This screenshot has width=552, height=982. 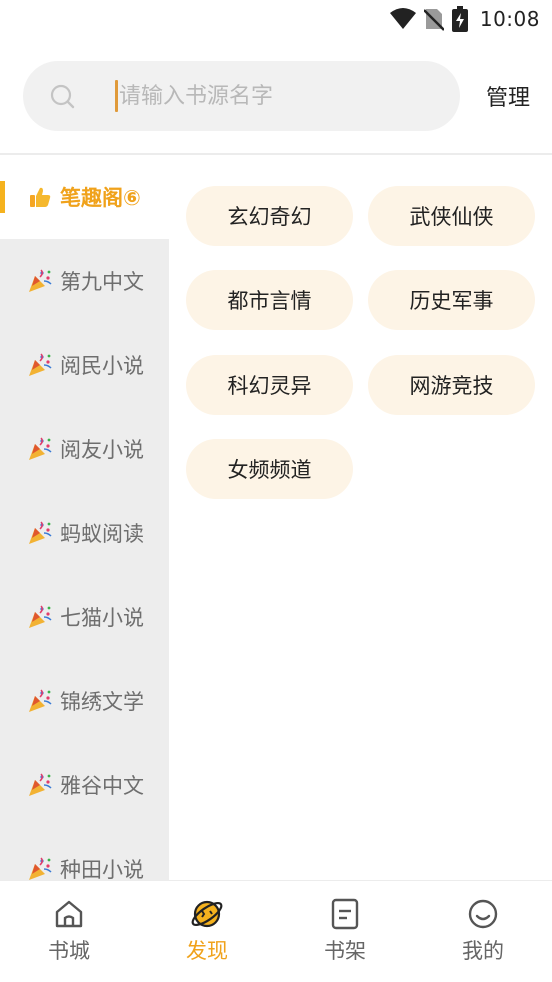 I want to click on category-tag-xuanhuan: 玄幻奇幻, so click(x=269, y=216).